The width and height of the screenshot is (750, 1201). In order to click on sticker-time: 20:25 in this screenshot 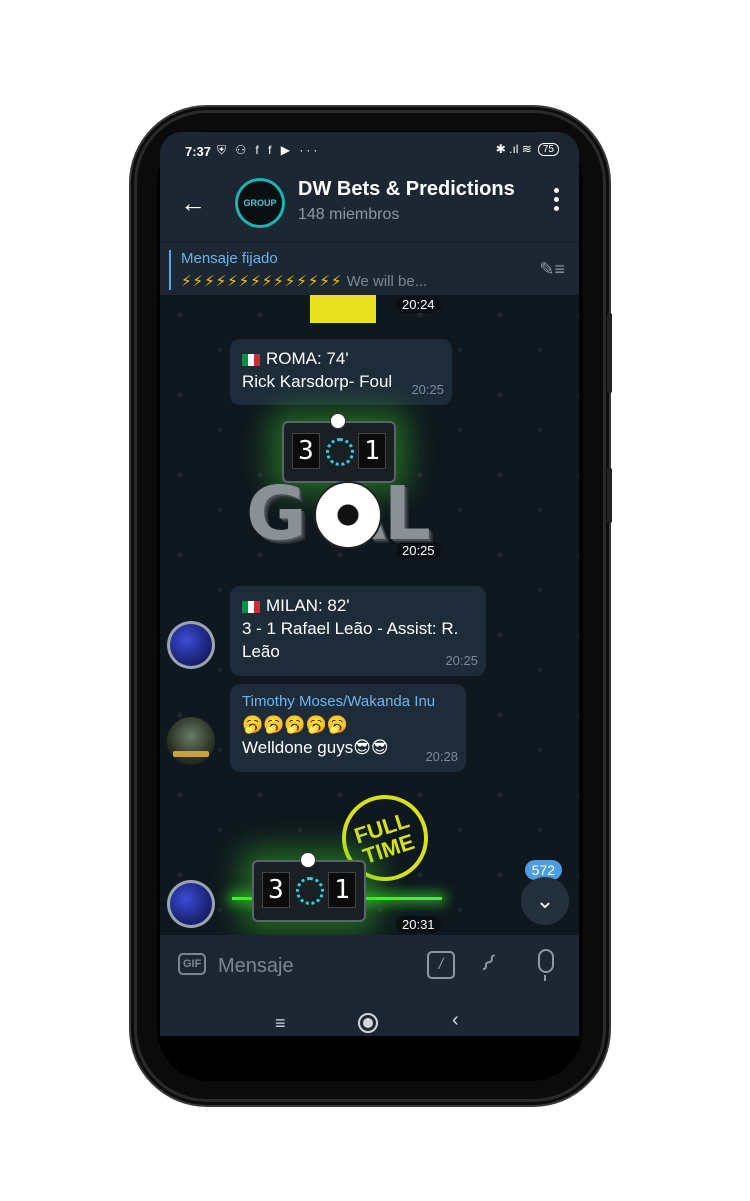, I will do `click(418, 550)`.